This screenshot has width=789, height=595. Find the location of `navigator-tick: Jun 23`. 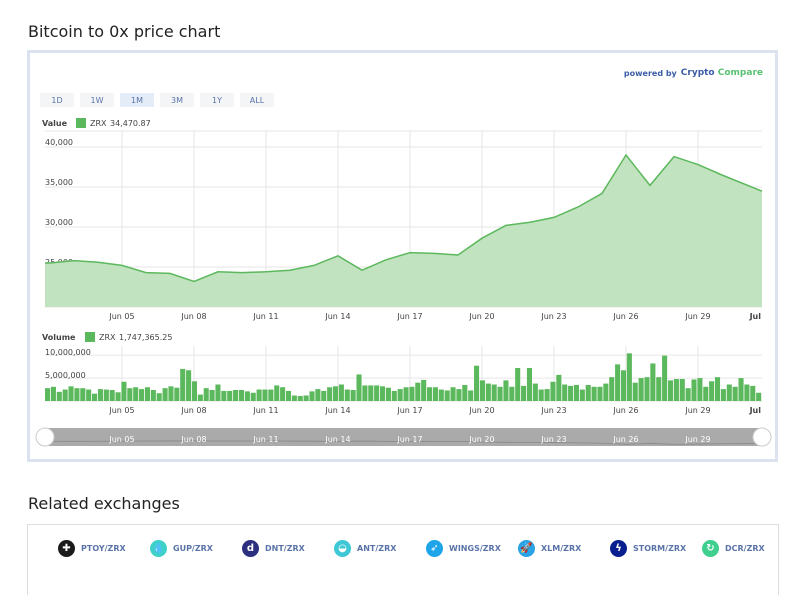

navigator-tick: Jun 23 is located at coordinates (553, 439).